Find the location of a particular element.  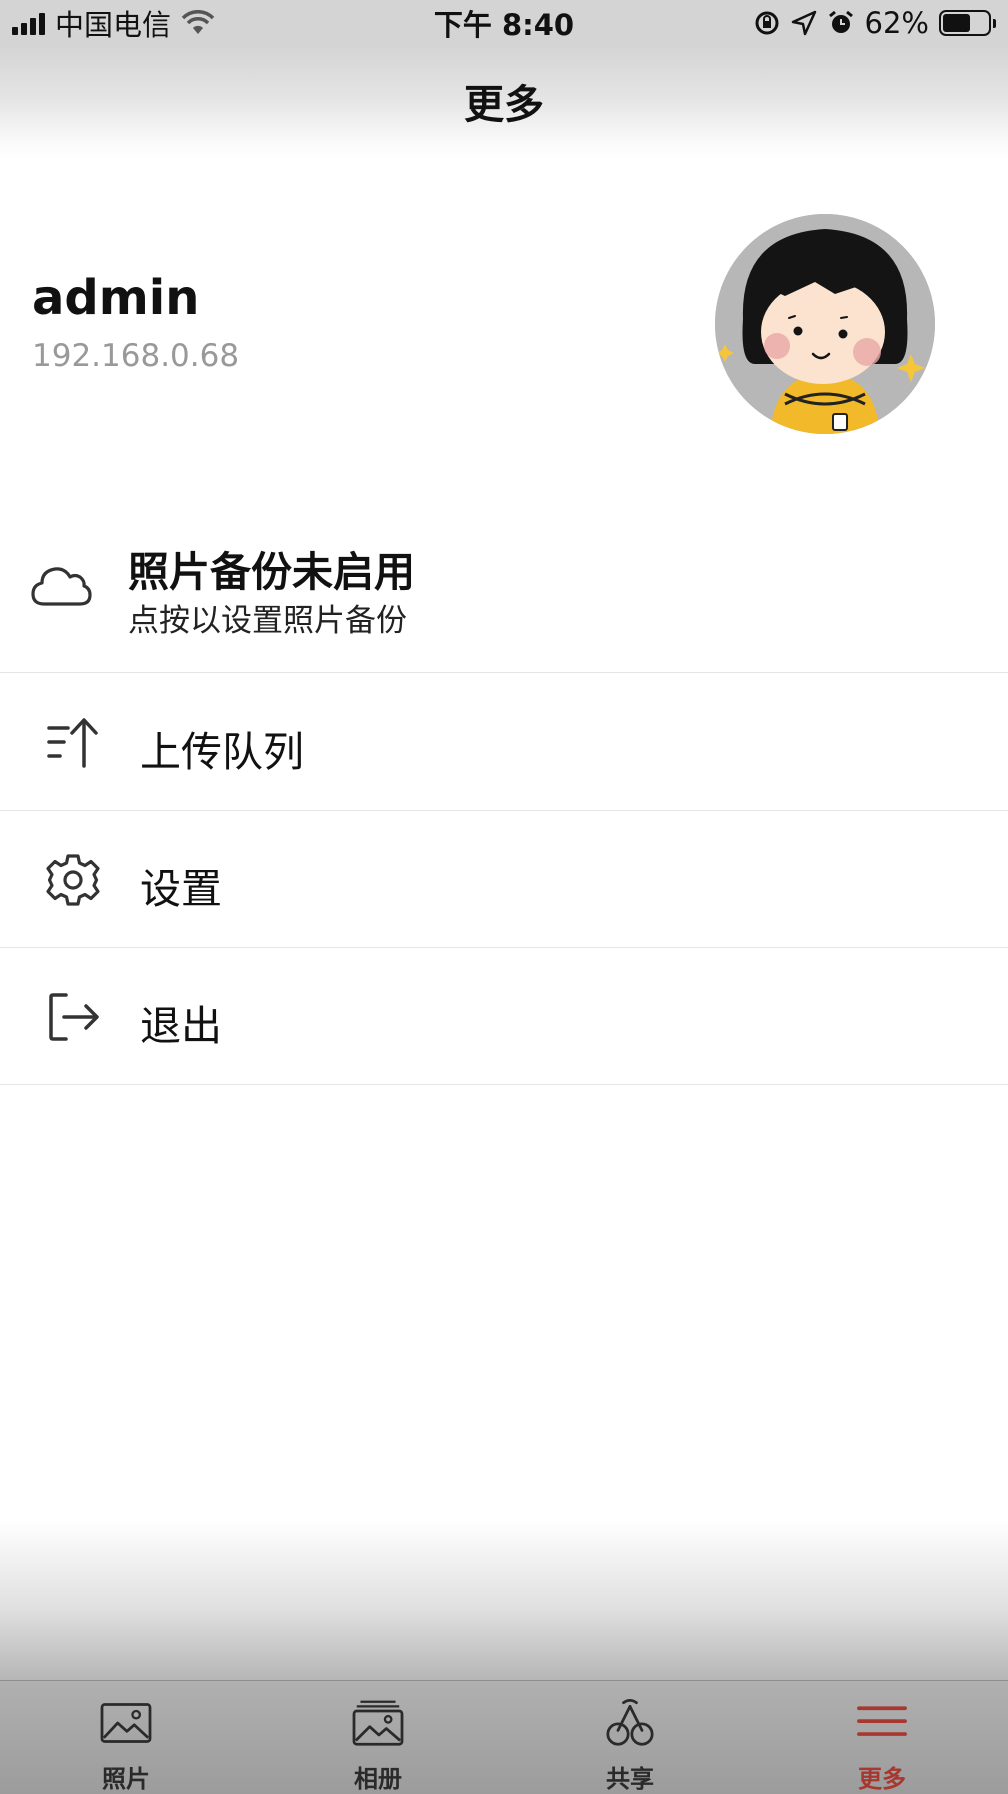

photo-icon is located at coordinates (126, 1723).